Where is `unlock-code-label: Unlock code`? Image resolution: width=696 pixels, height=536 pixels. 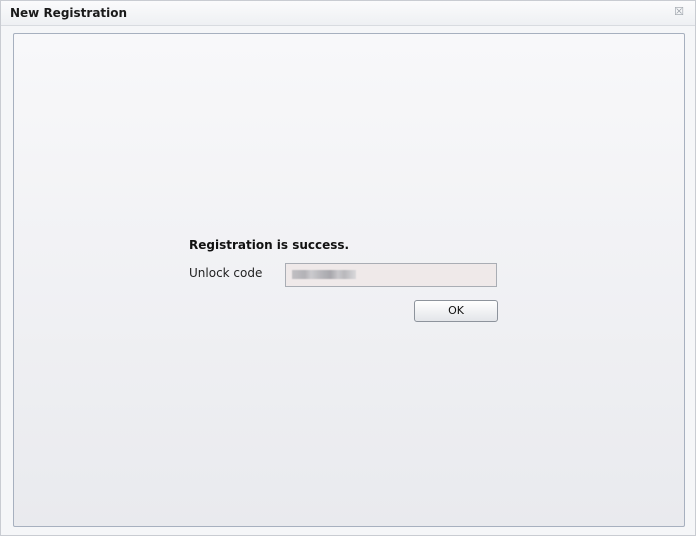 unlock-code-label: Unlock code is located at coordinates (226, 273).